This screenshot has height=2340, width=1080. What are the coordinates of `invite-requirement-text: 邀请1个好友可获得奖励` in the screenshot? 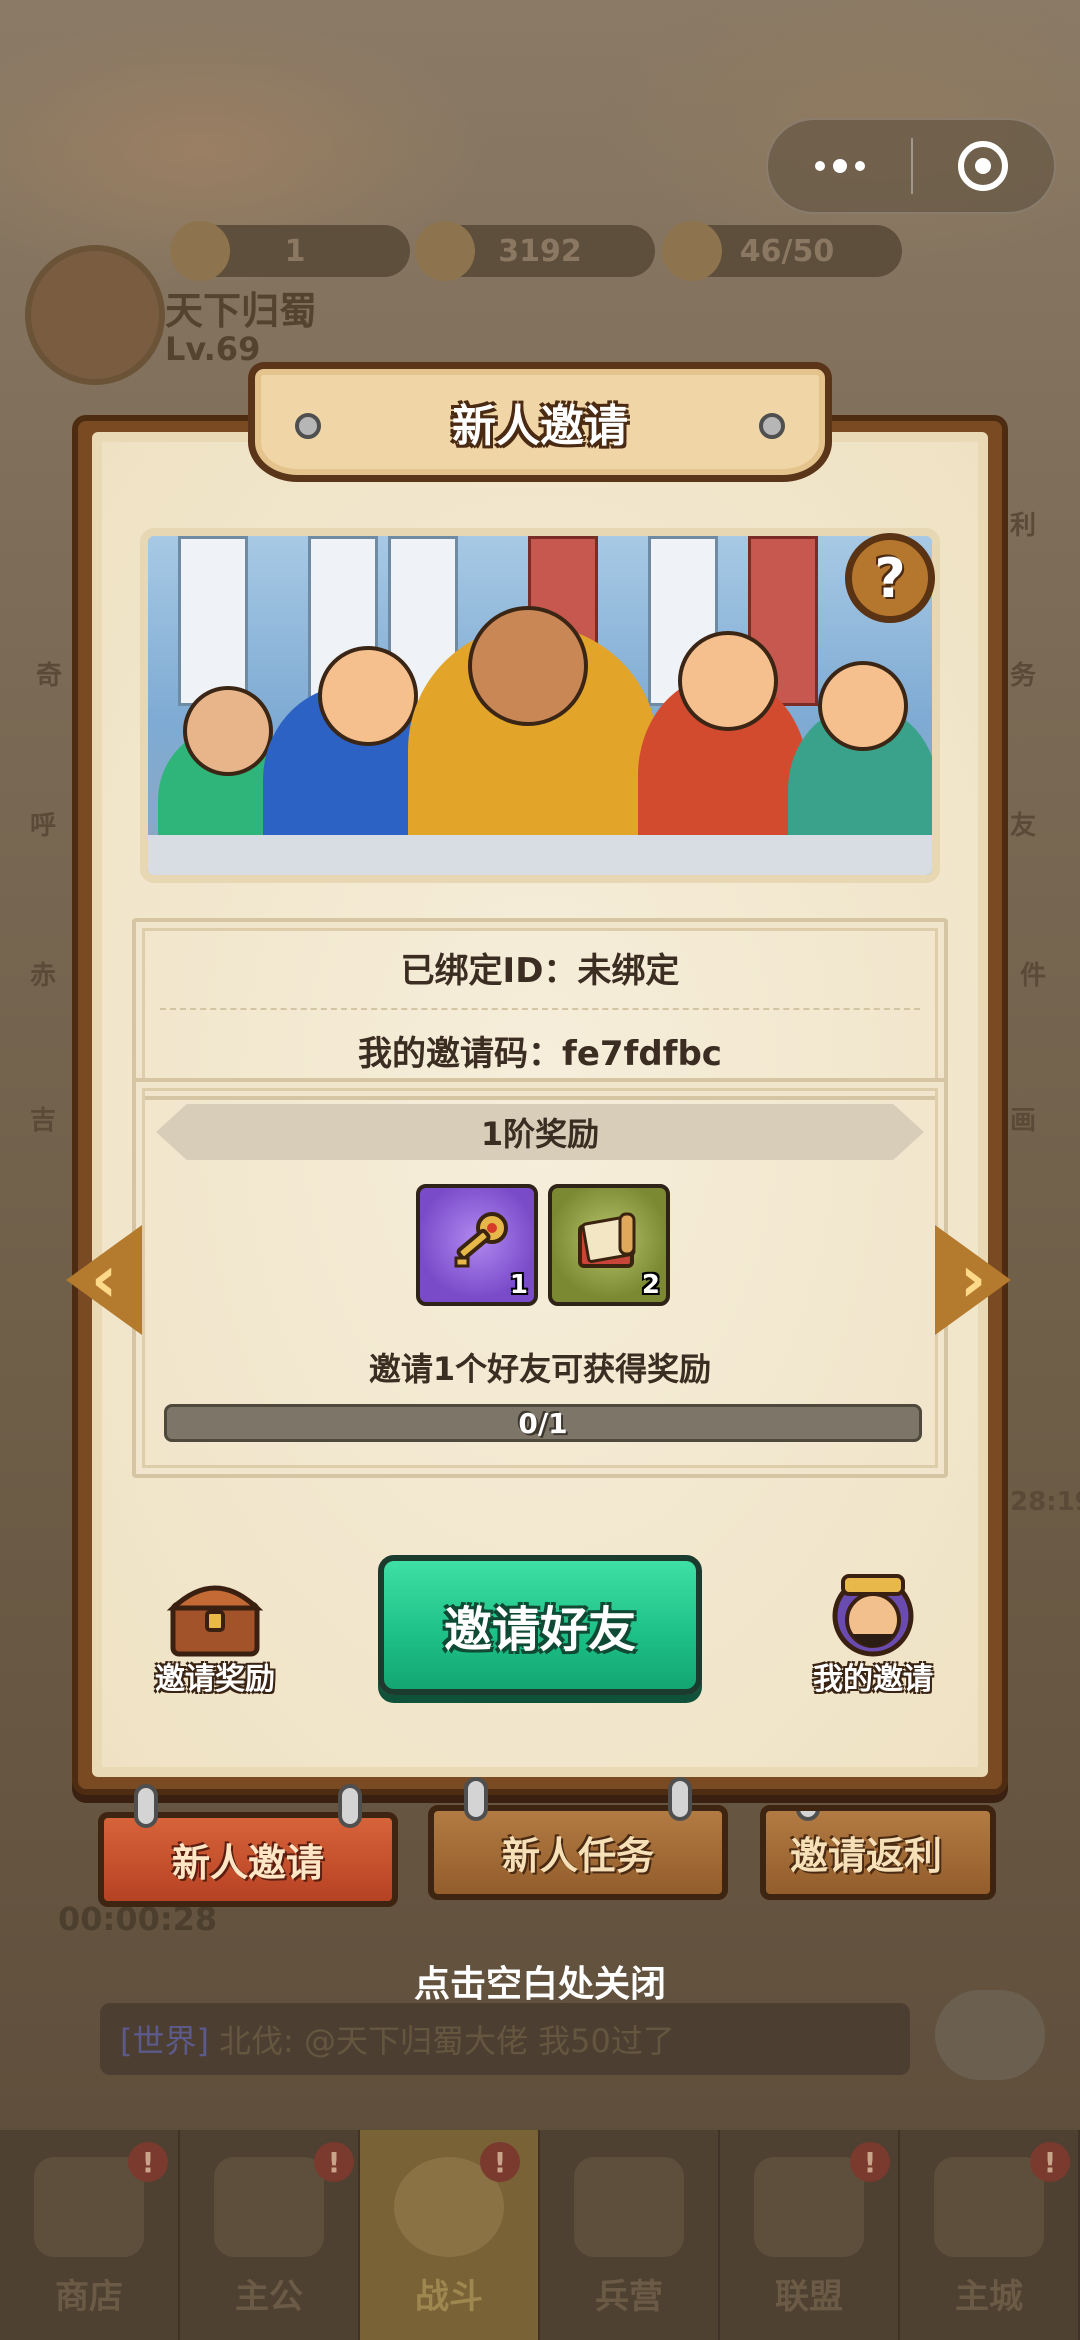 It's located at (540, 1369).